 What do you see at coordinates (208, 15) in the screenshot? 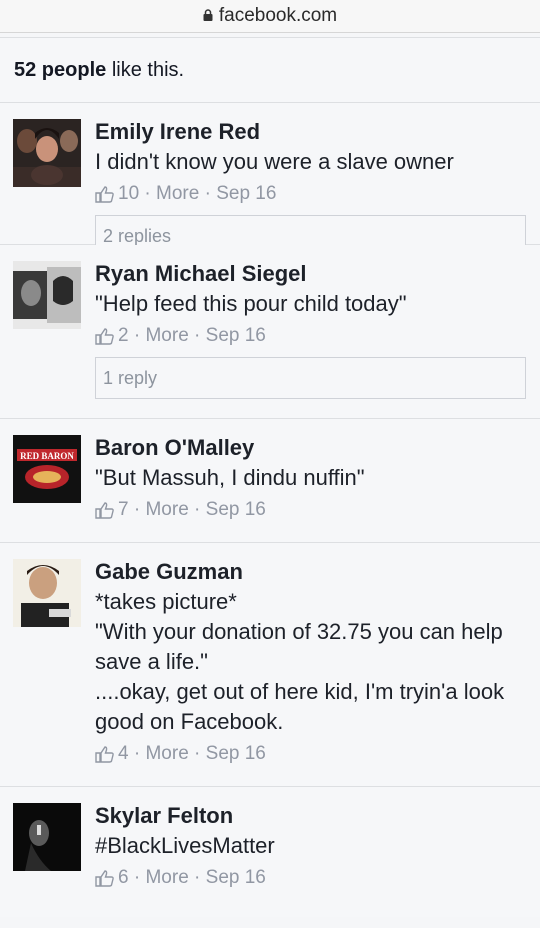
I see `lock-icon` at bounding box center [208, 15].